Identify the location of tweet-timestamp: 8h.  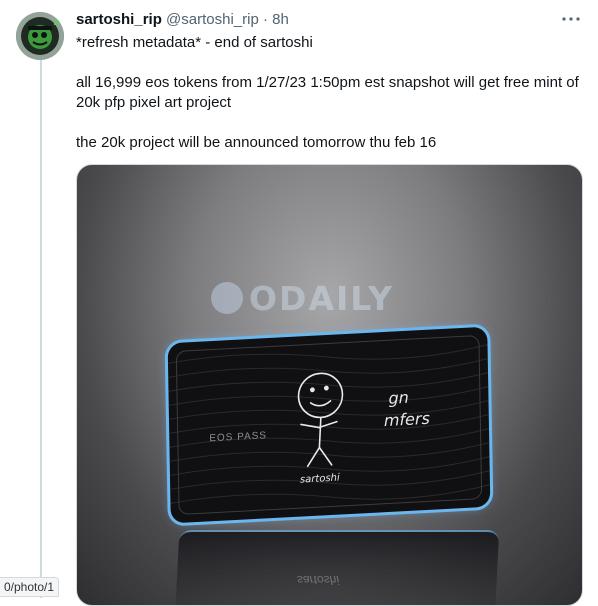
(280, 19).